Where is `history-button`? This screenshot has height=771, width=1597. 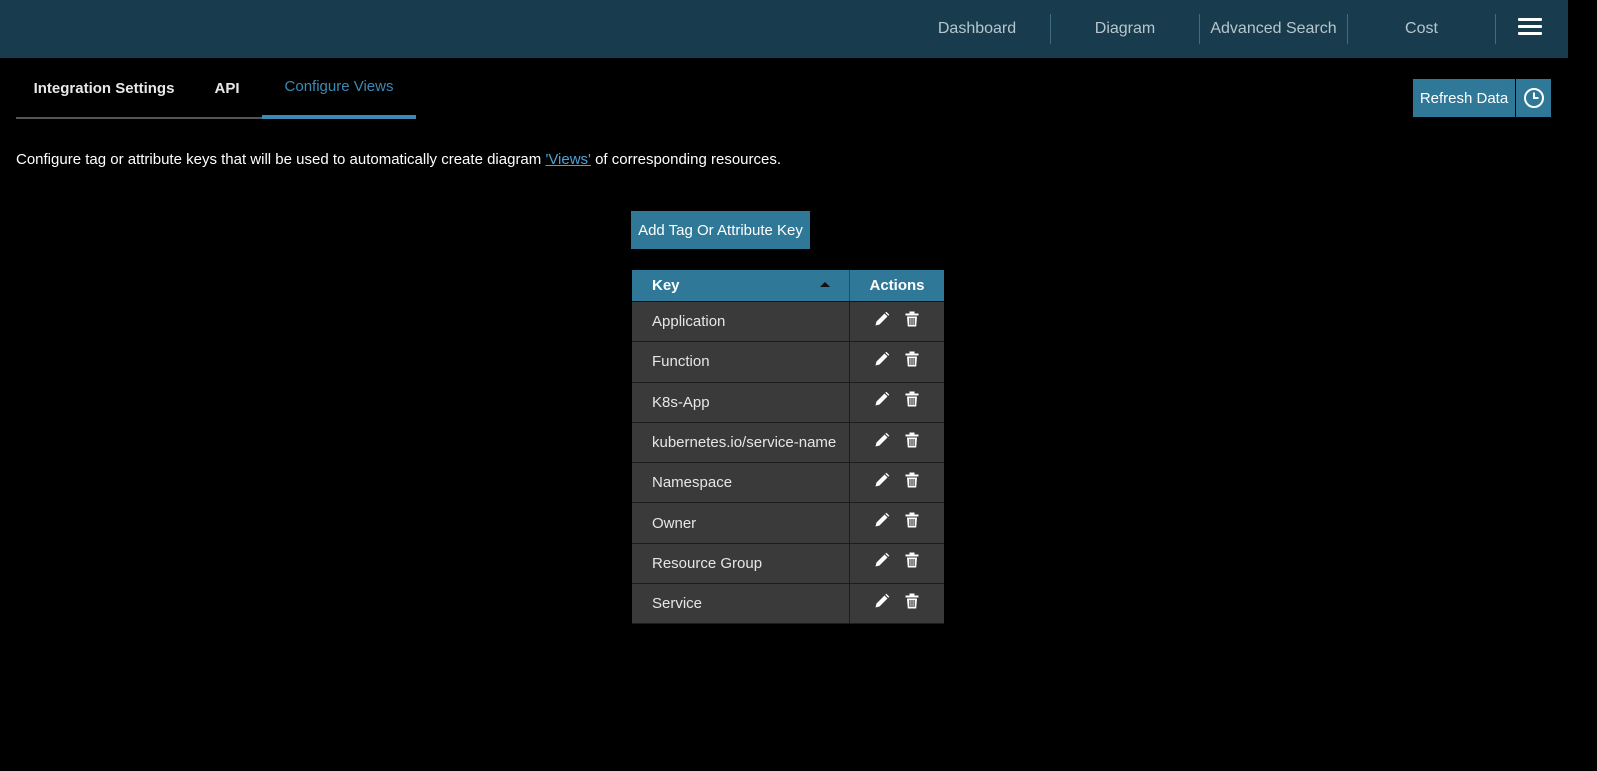
history-button is located at coordinates (1533, 98).